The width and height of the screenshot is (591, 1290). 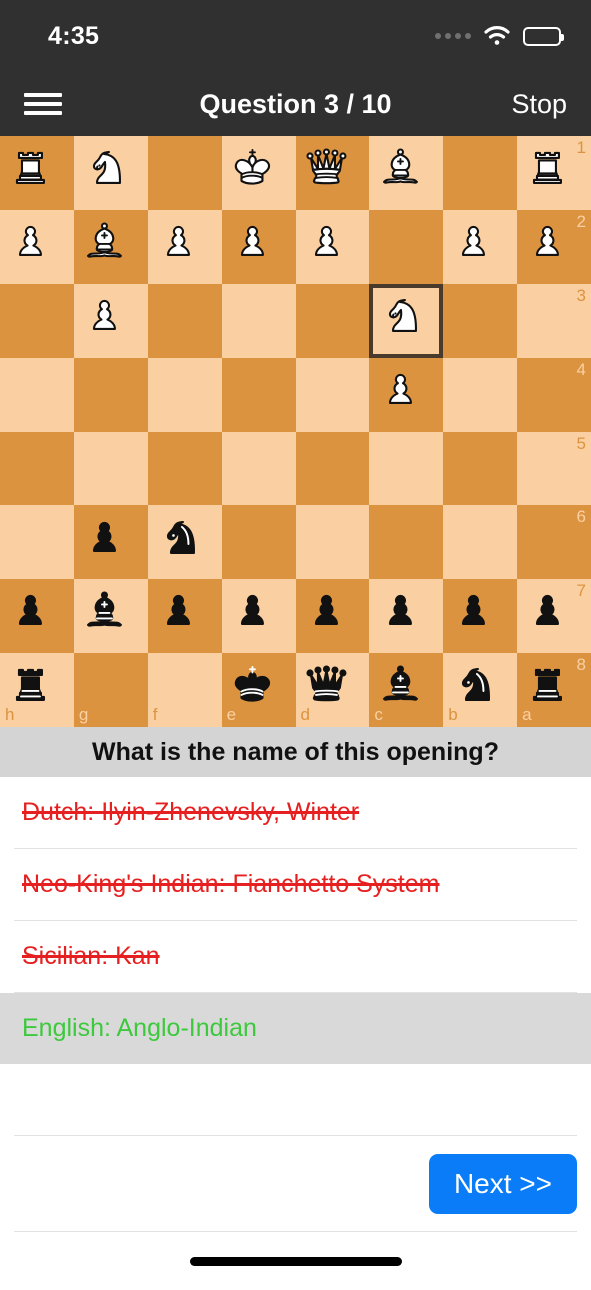 I want to click on board-square-d8: d, so click(x=332, y=690).